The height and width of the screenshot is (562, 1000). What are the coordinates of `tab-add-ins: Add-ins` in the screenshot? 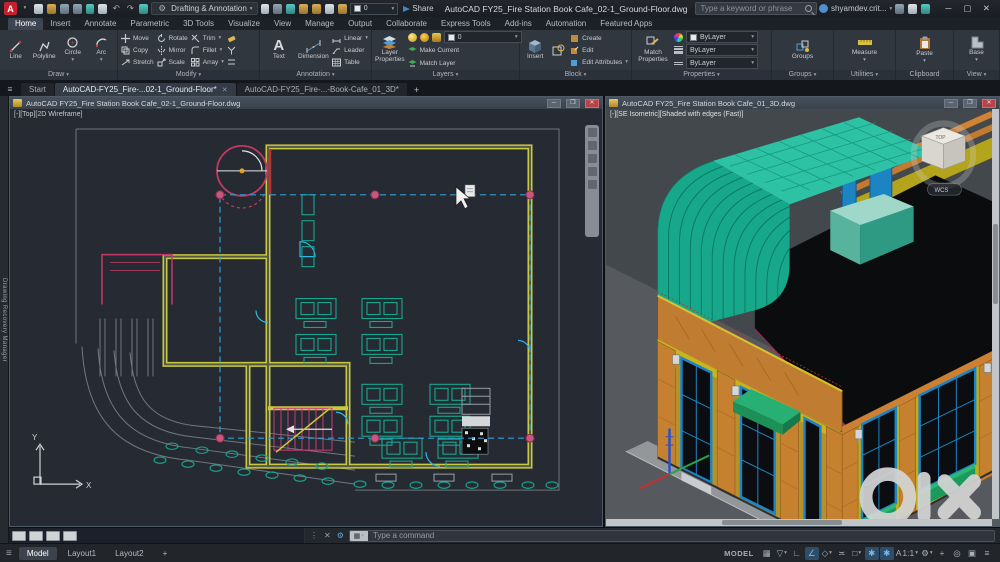 It's located at (518, 24).